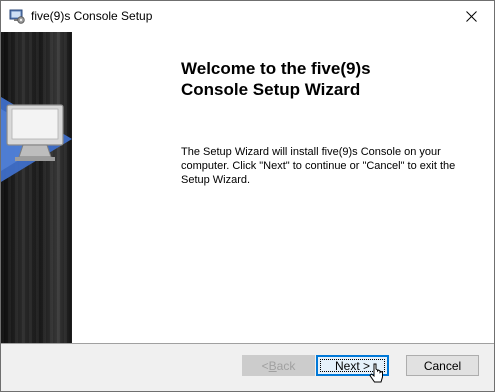 The height and width of the screenshot is (392, 495). Describe the element at coordinates (286, 365) in the screenshot. I see `back-button-rest: ack` at that location.